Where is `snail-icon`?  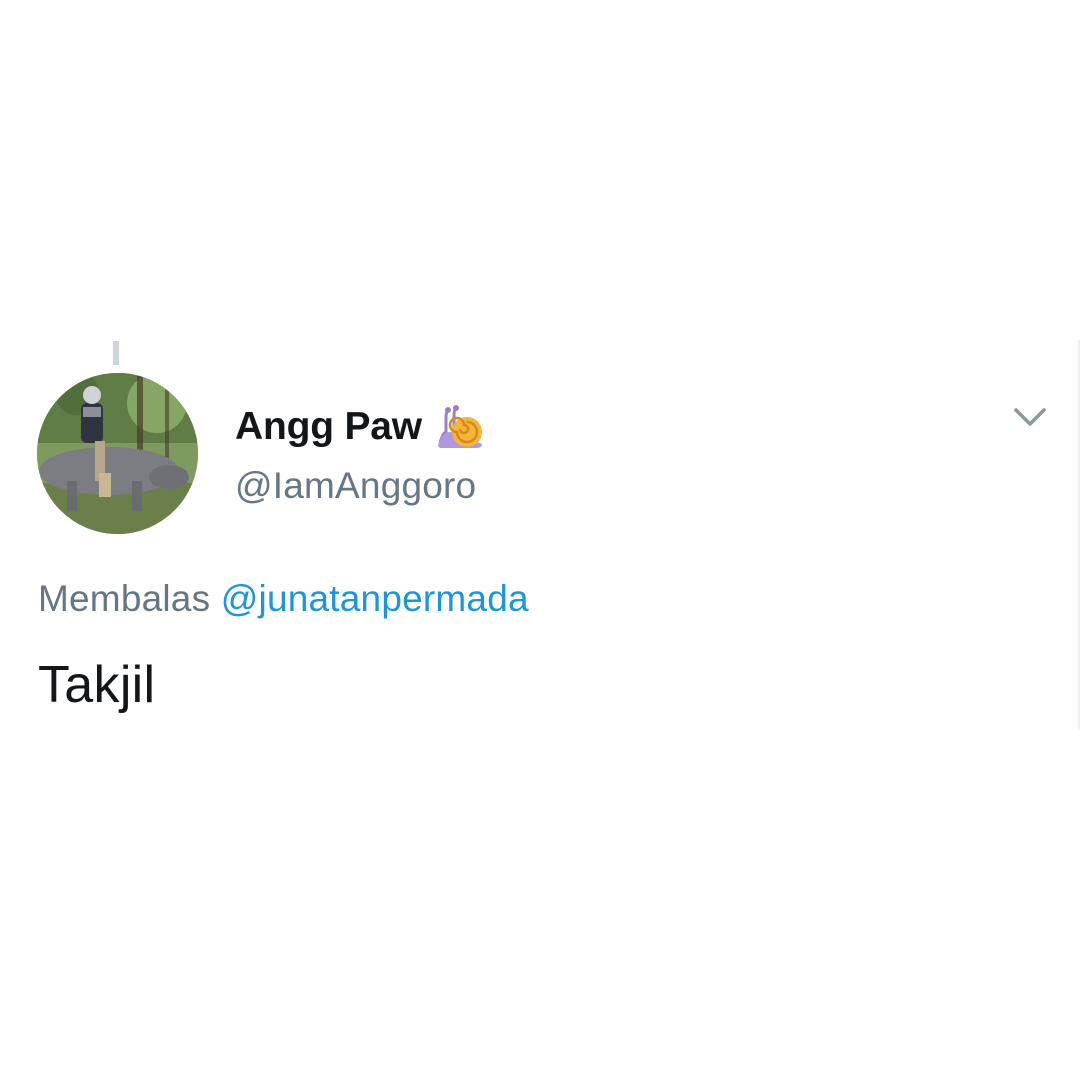 snail-icon is located at coordinates (461, 427).